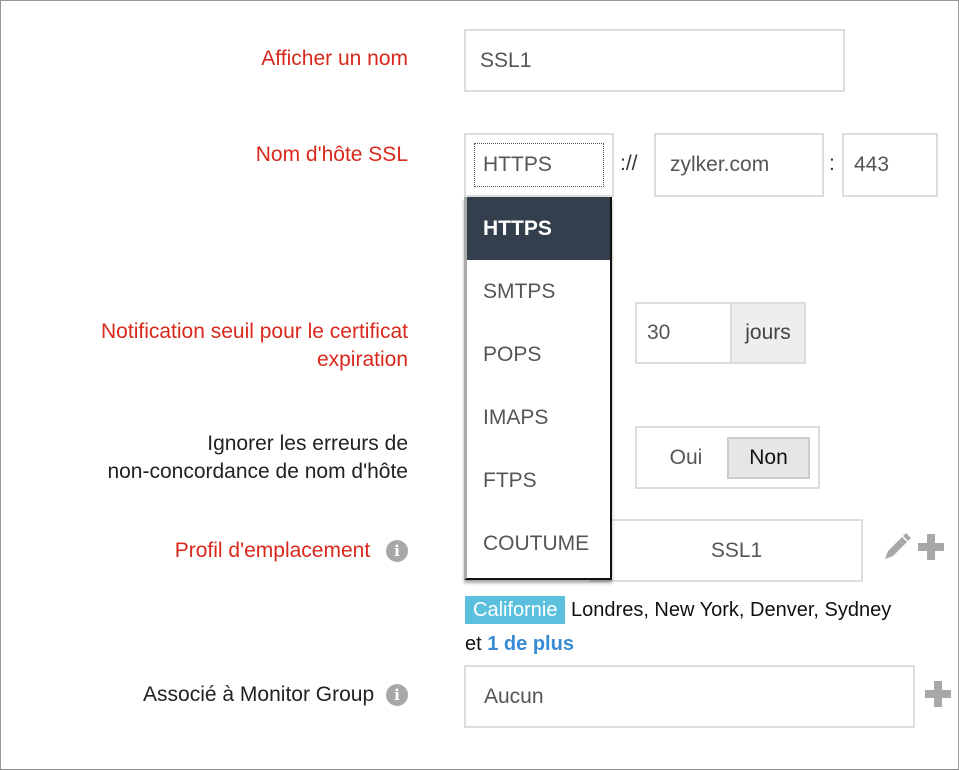 Image resolution: width=959 pixels, height=770 pixels. Describe the element at coordinates (538, 543) in the screenshot. I see `dropdown-option-coutume: COUTUME` at that location.